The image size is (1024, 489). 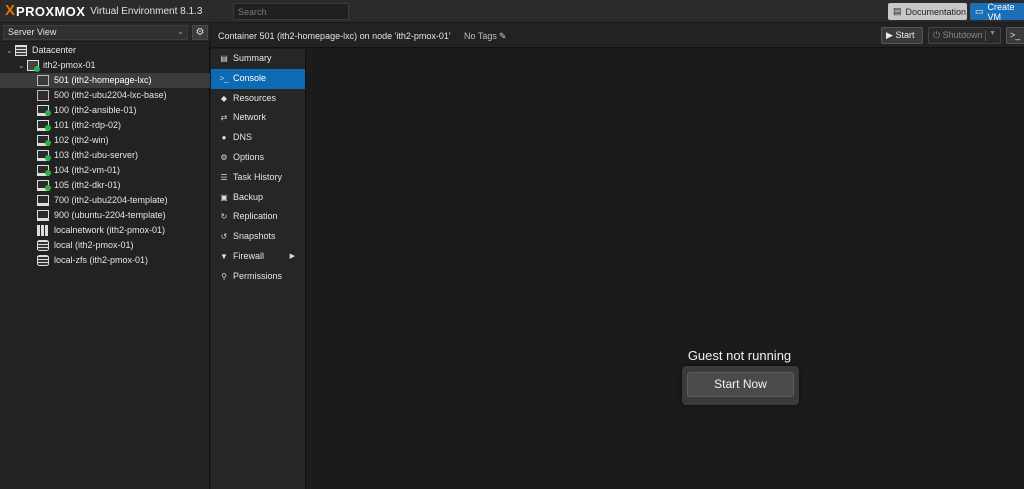 I want to click on network-icon, so click(x=43, y=230).